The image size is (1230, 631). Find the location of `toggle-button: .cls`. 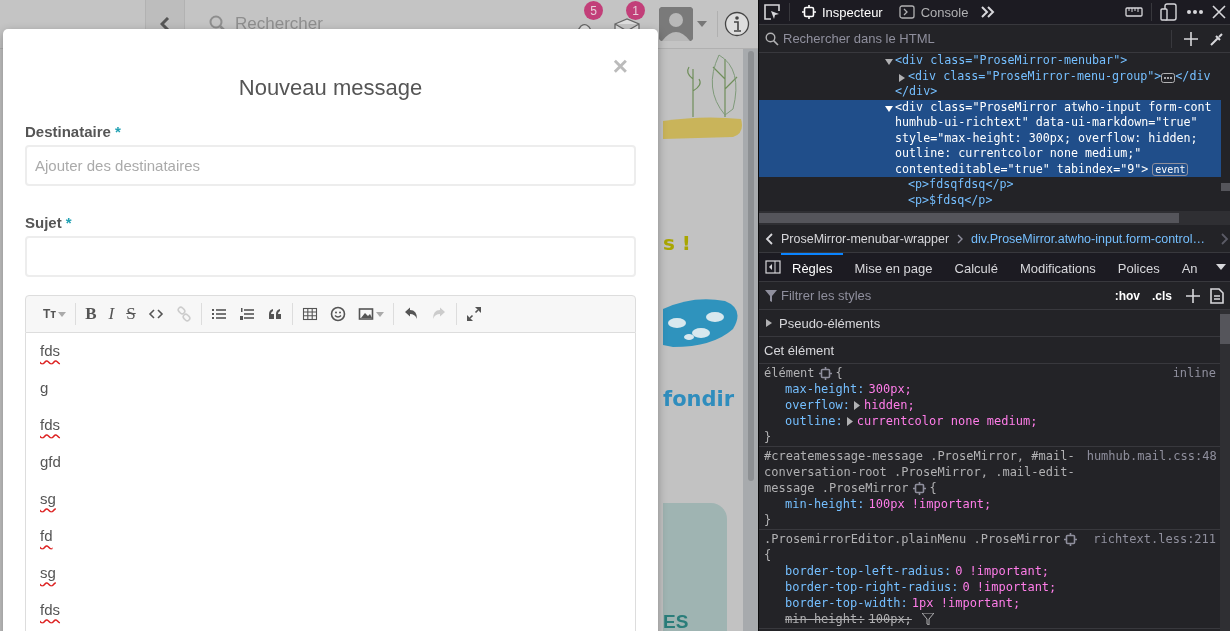

toggle-button: .cls is located at coordinates (1162, 295).